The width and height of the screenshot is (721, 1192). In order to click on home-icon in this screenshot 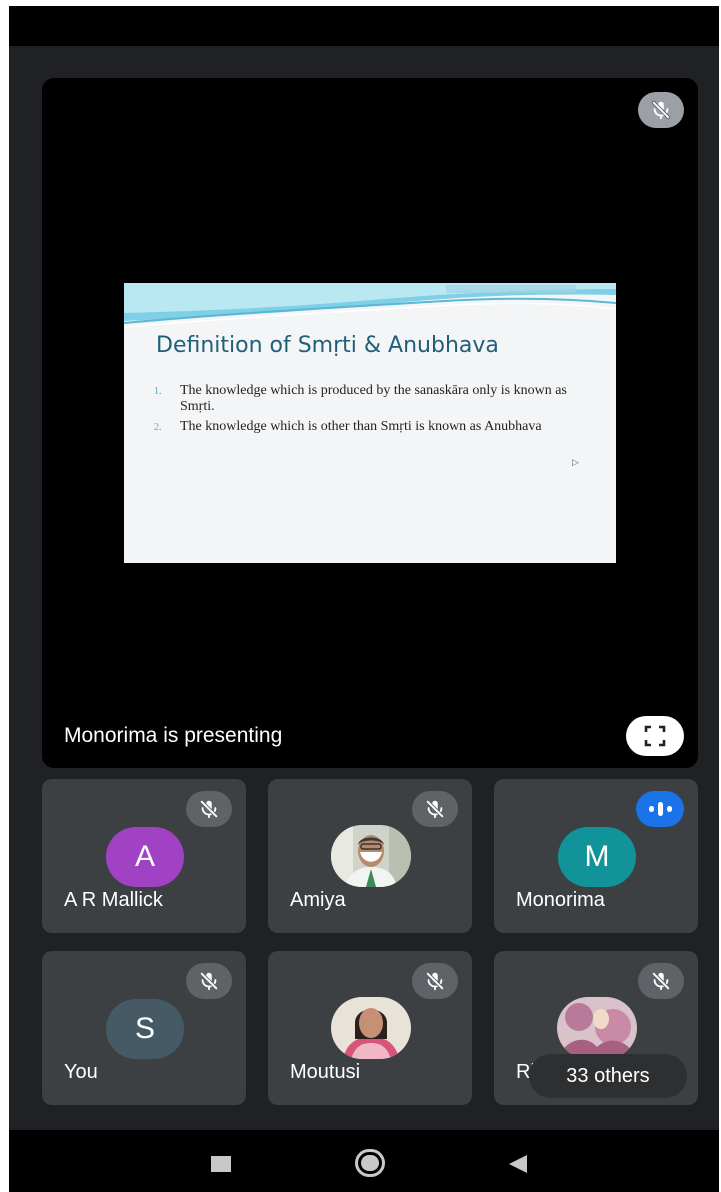, I will do `click(370, 1163)`.